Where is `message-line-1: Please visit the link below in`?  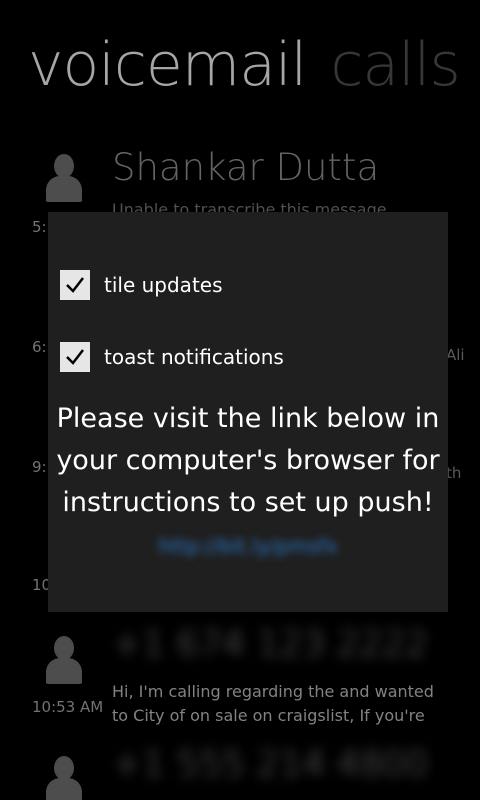 message-line-1: Please visit the link below in is located at coordinates (248, 418).